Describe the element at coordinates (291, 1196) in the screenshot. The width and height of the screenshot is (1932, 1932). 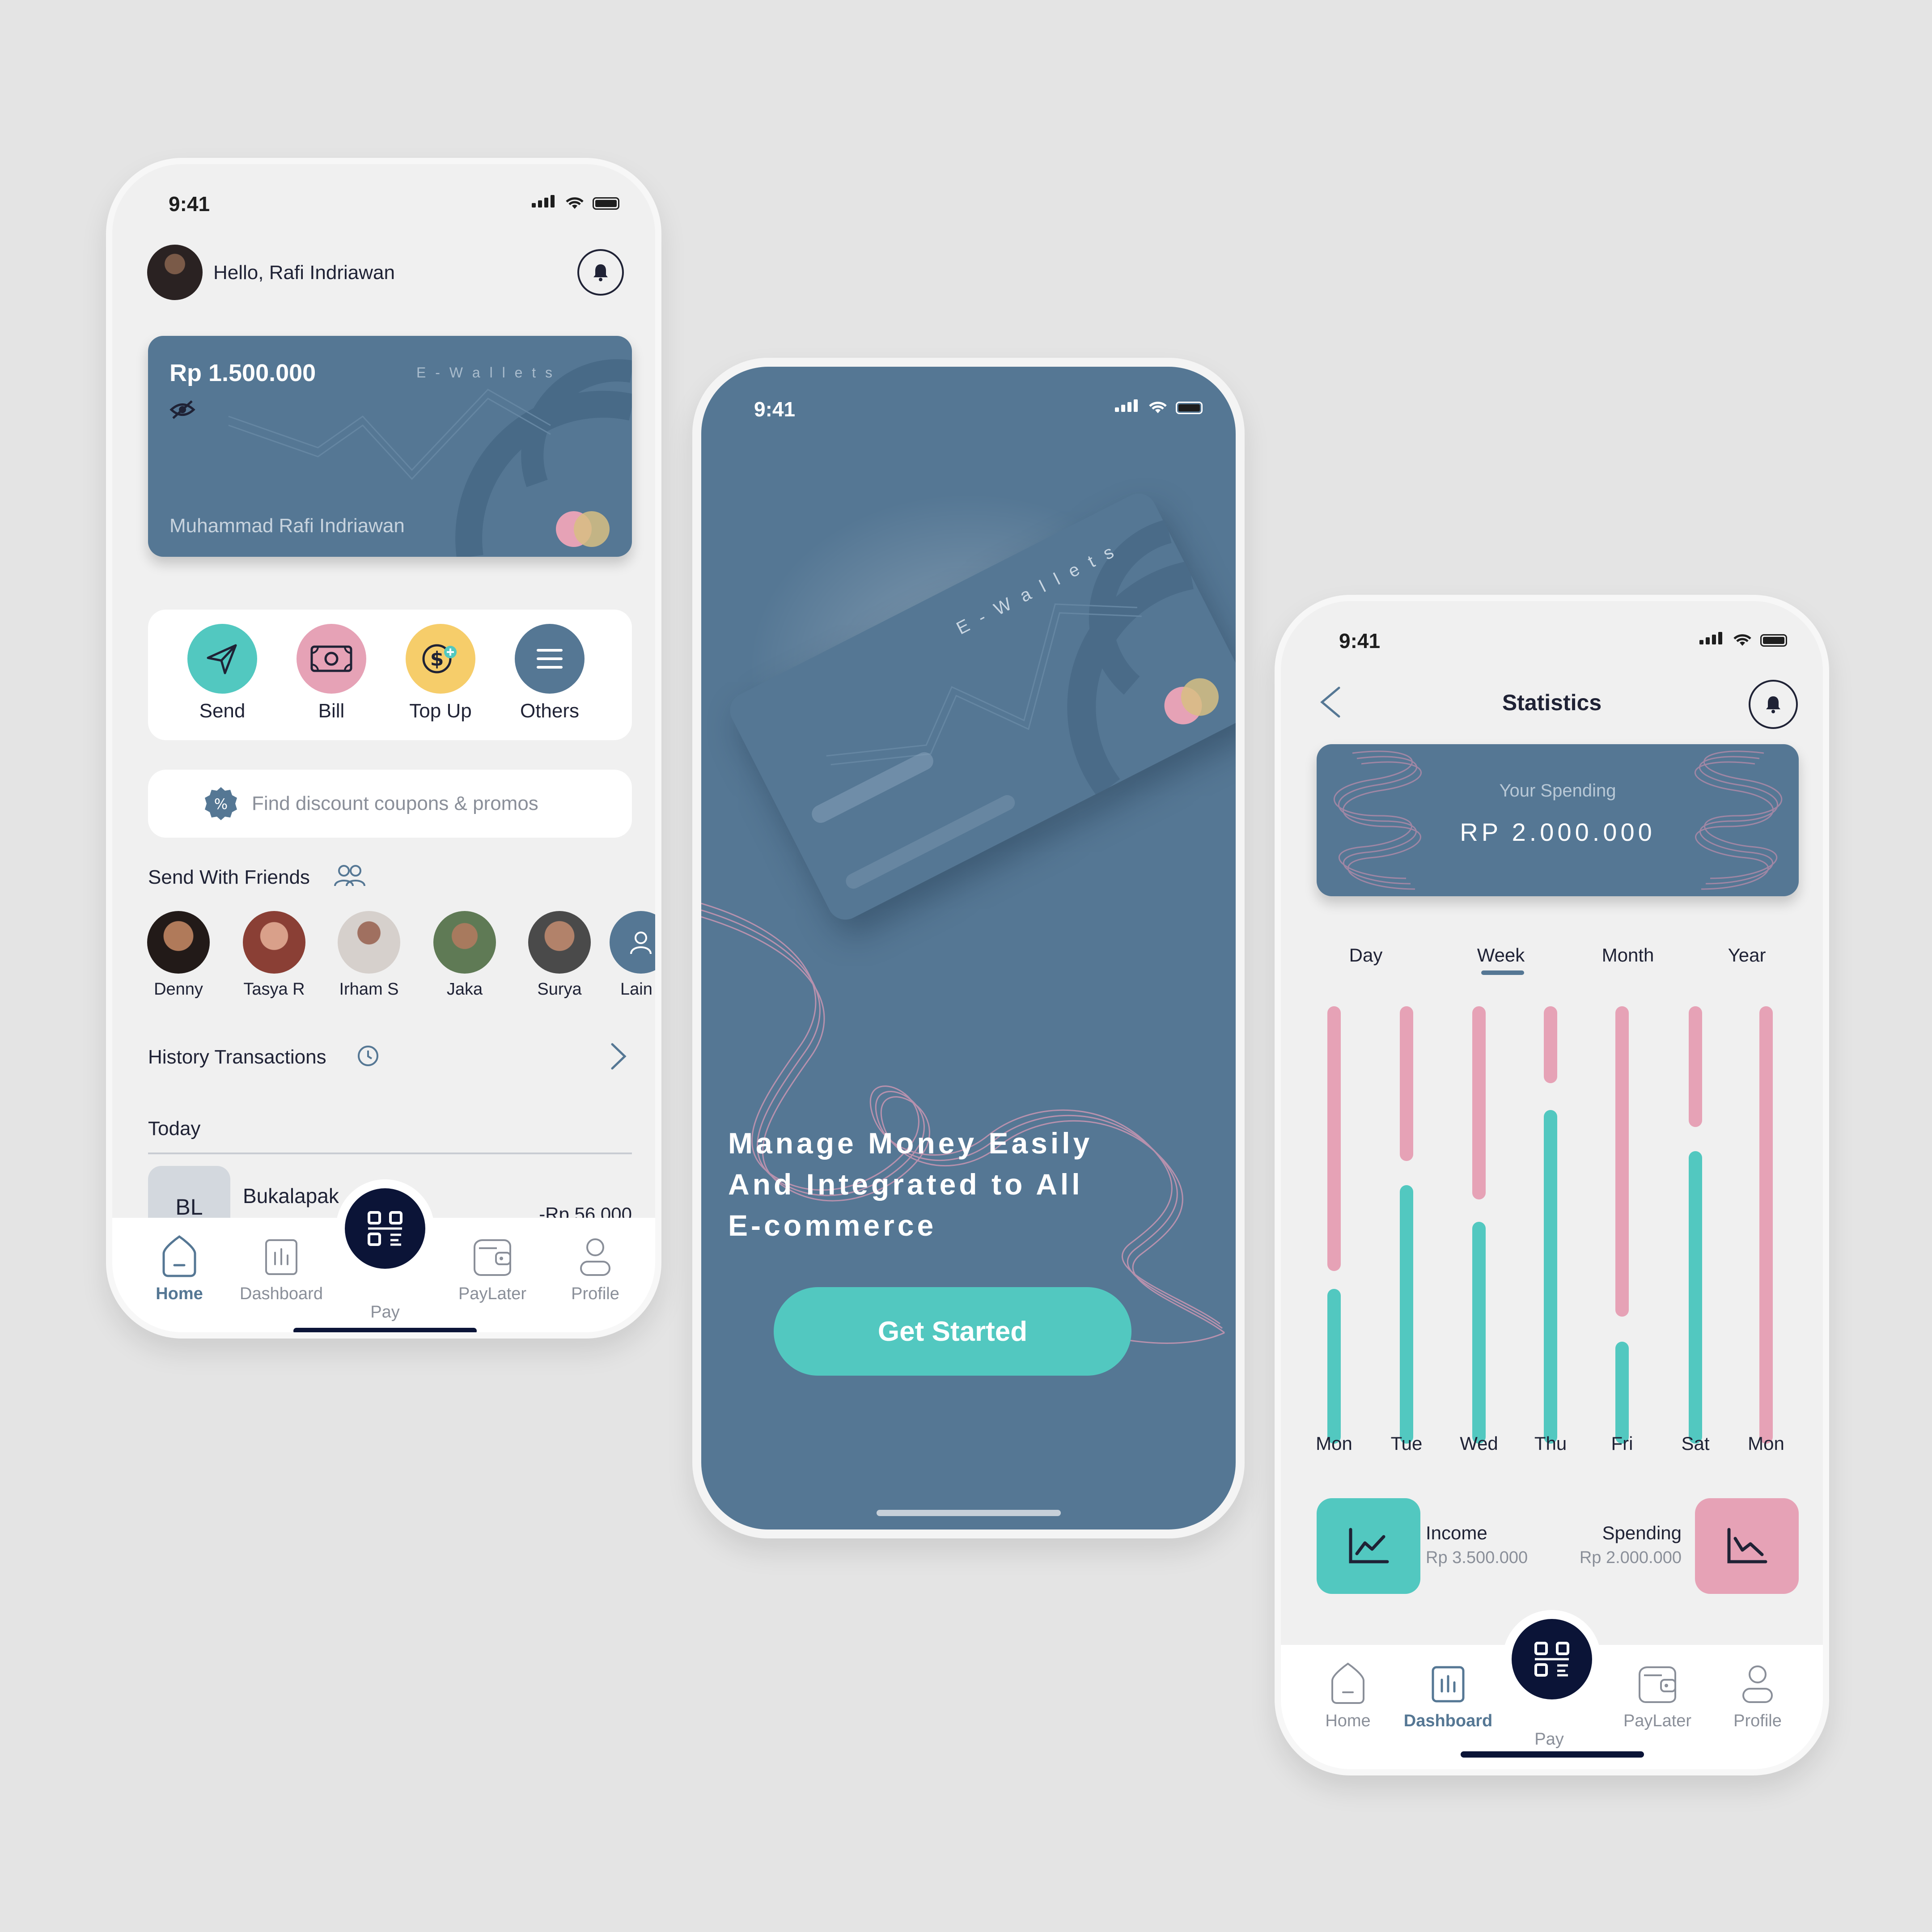
I see `merchant-name: Bukalapak` at that location.